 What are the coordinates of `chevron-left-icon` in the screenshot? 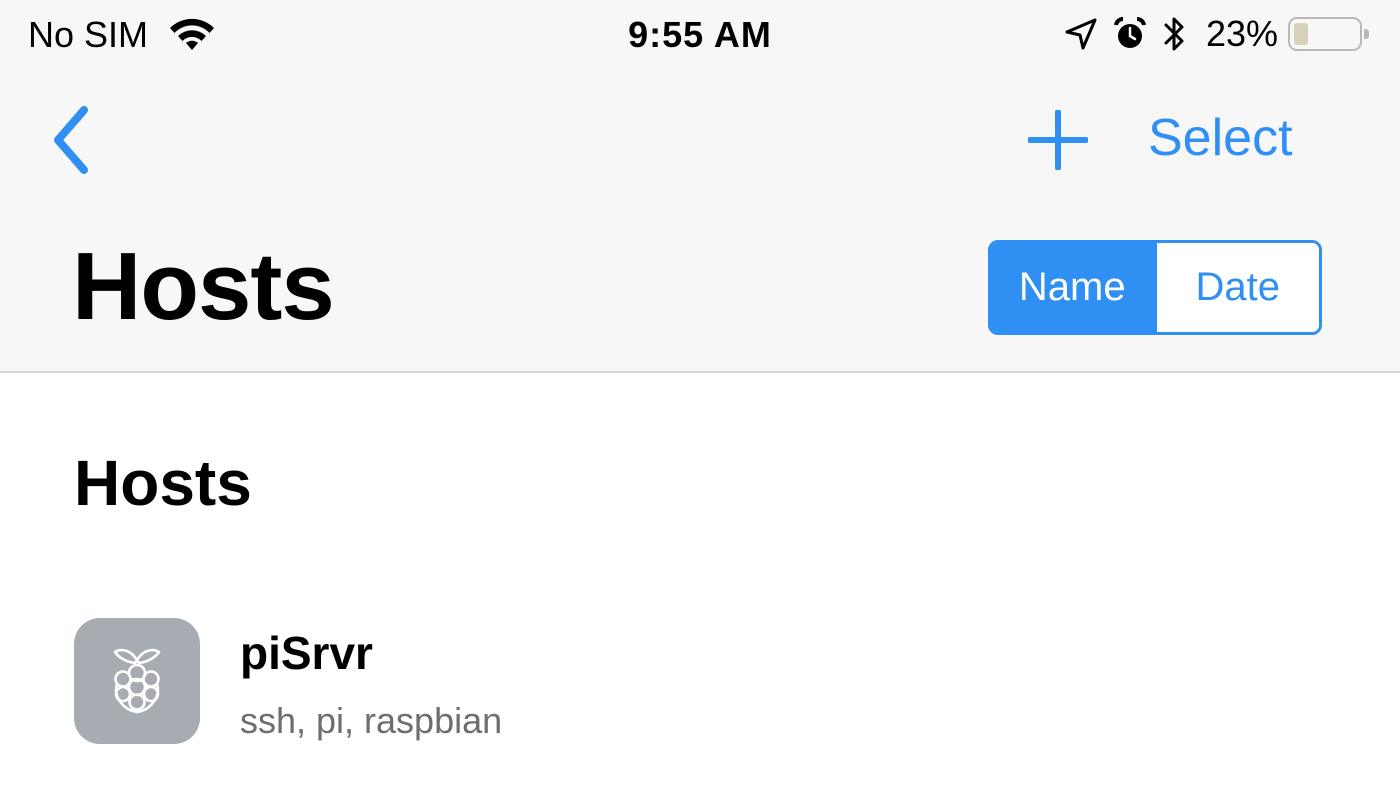 It's located at (71, 140).